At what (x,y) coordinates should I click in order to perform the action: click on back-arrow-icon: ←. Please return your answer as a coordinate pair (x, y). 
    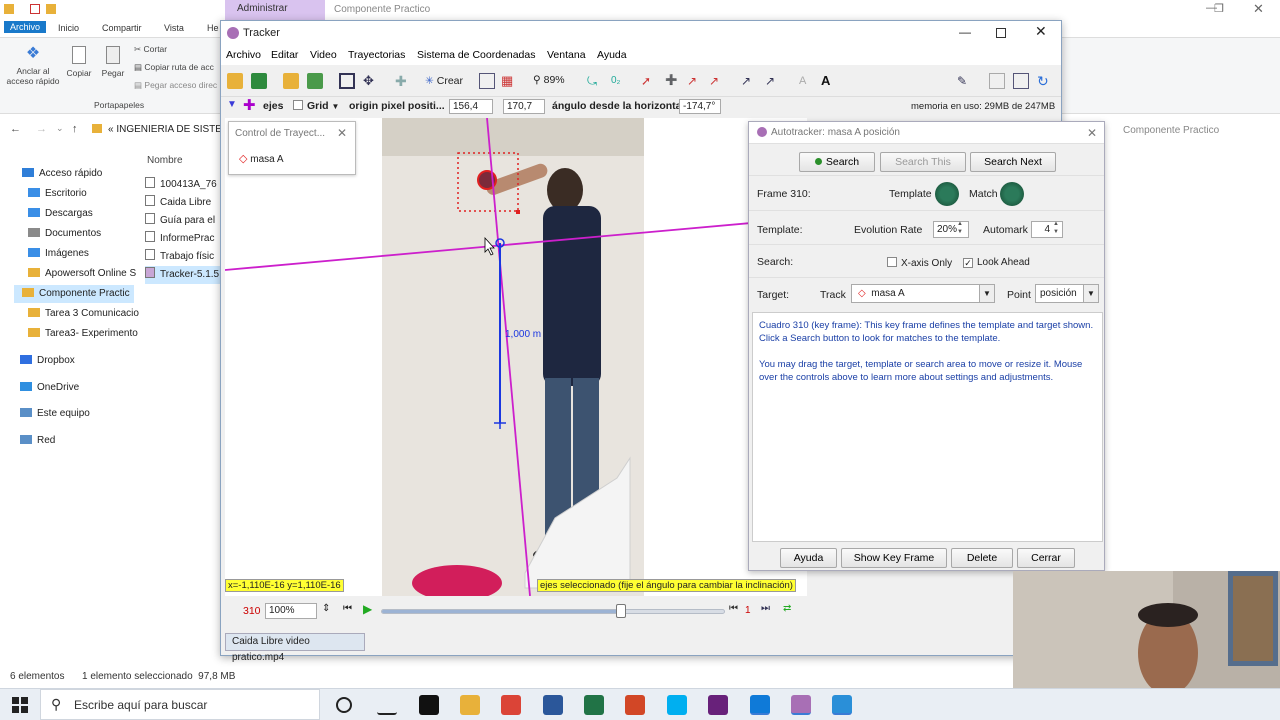
    Looking at the image, I should click on (15, 129).